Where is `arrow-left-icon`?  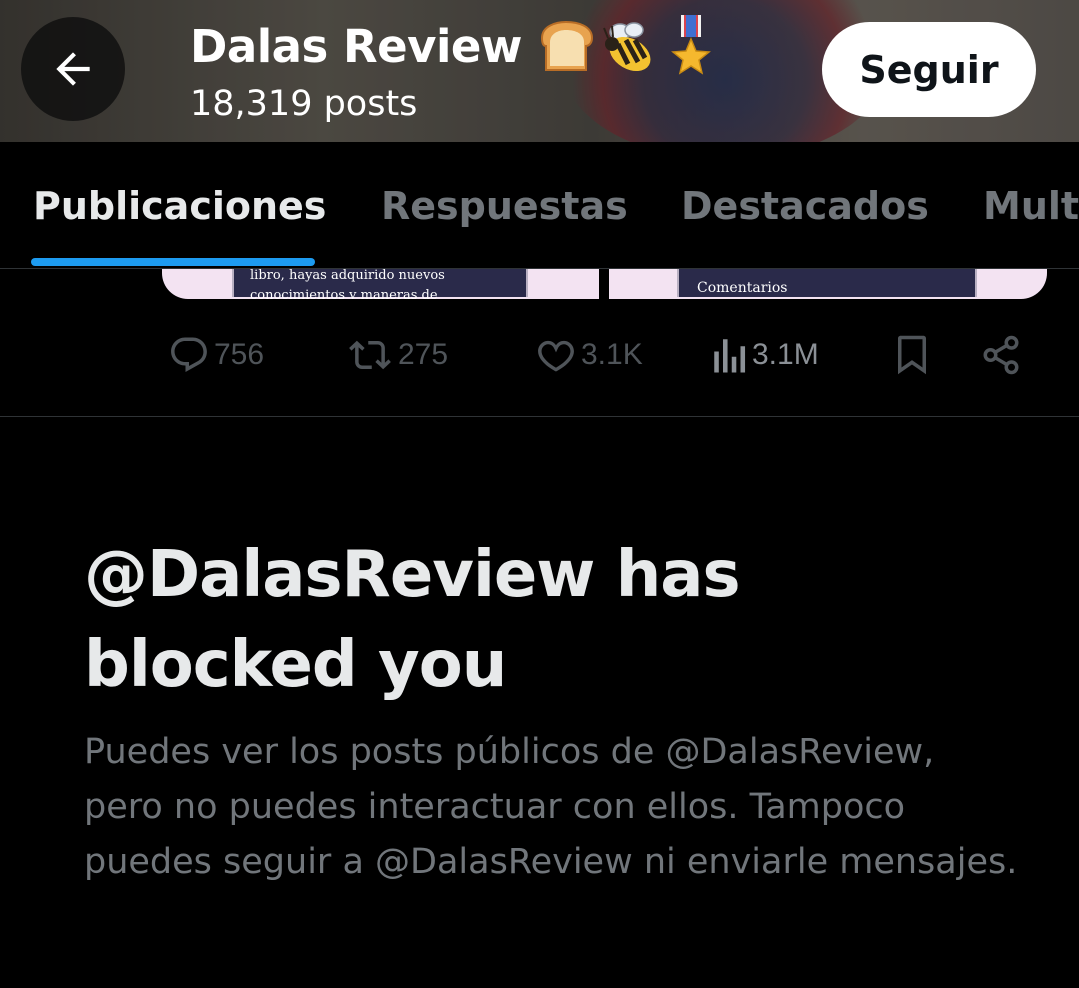 arrow-left-icon is located at coordinates (73, 69).